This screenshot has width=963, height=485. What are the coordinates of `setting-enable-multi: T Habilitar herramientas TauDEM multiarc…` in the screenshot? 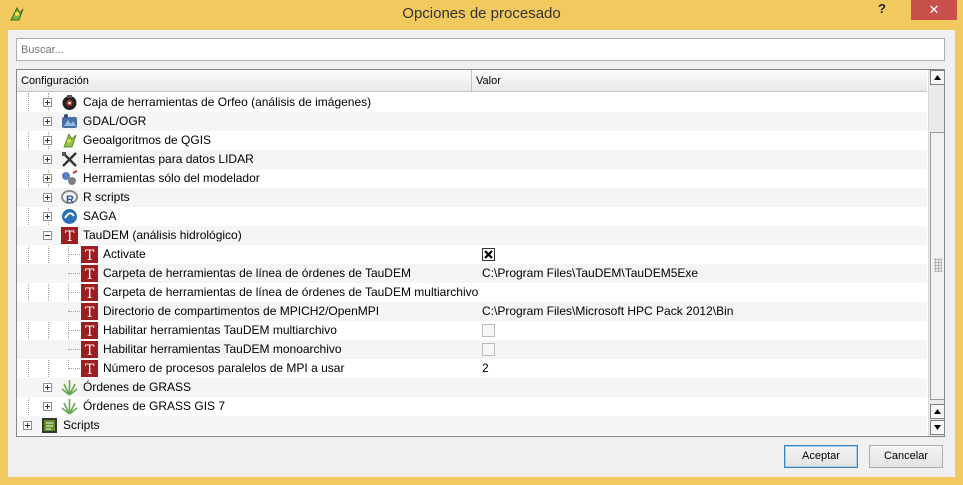 It's located at (472, 330).